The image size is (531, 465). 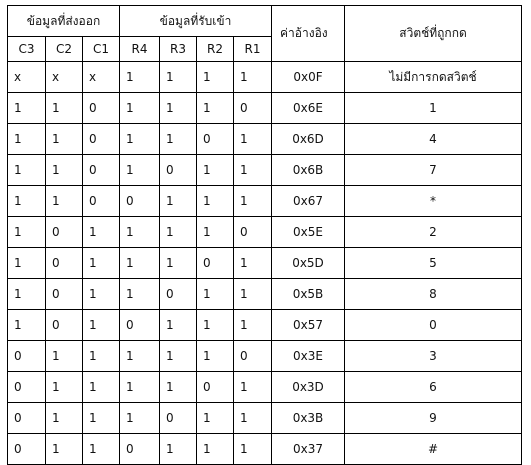 What do you see at coordinates (433, 449) in the screenshot?
I see `cell-switch: #` at bounding box center [433, 449].